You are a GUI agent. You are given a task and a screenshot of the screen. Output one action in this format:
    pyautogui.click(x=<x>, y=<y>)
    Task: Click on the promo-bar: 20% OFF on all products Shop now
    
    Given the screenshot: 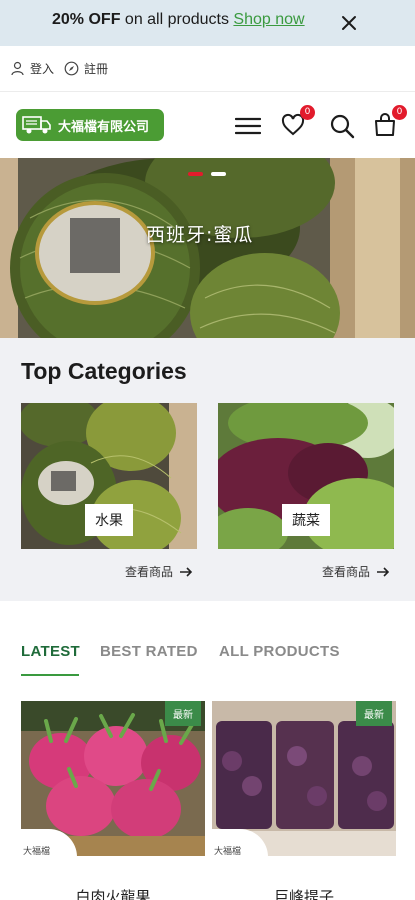 What is the action you would take?
    pyautogui.click(x=207, y=23)
    